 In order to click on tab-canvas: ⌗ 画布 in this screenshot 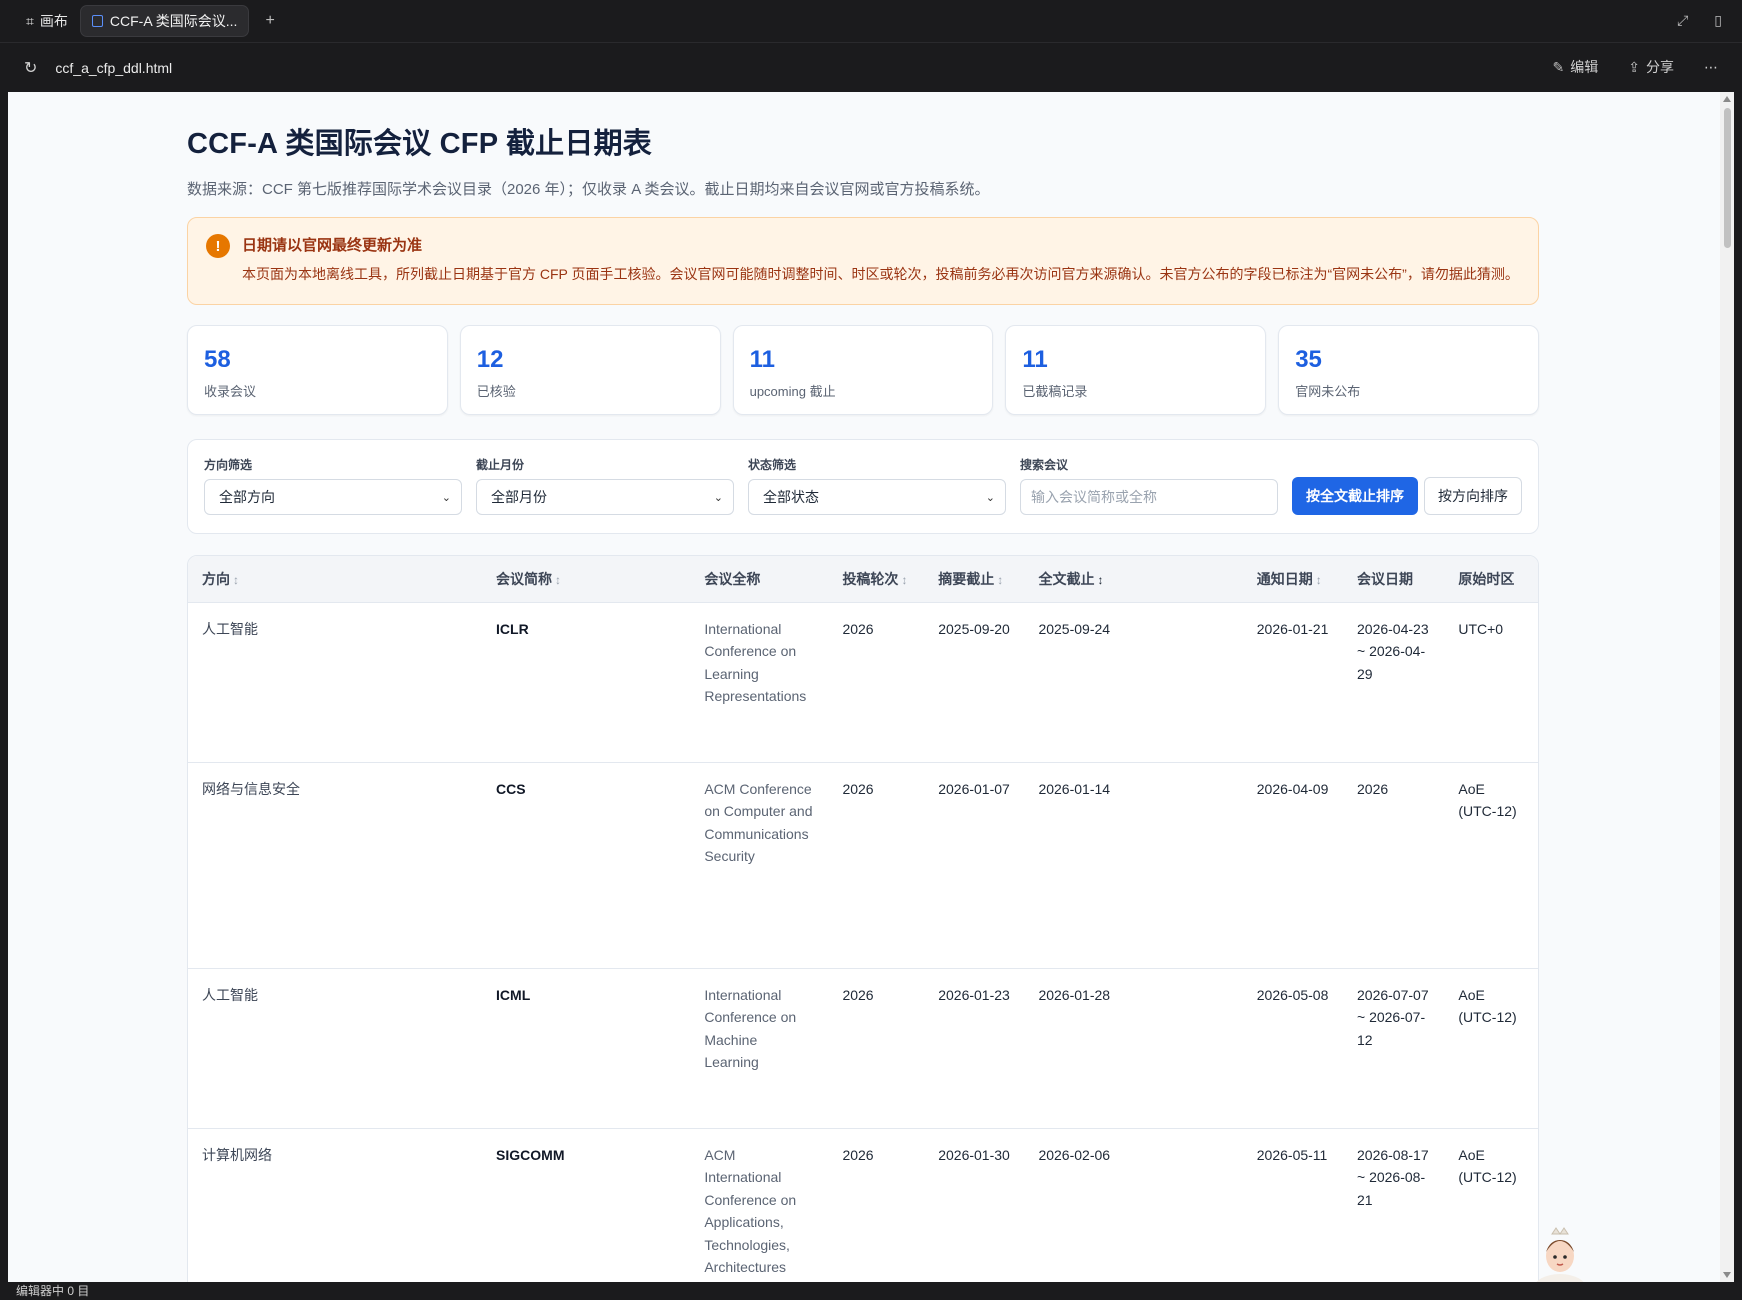, I will do `click(47, 21)`.